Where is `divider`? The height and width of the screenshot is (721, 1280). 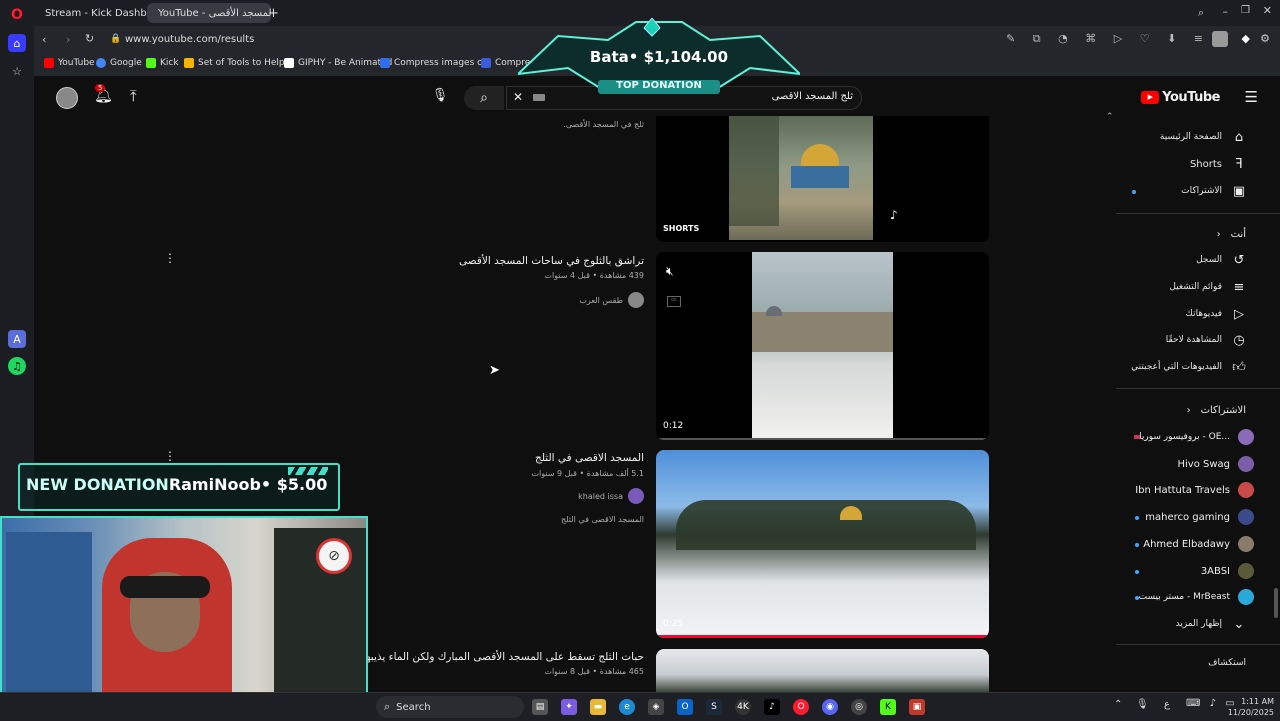
divider is located at coordinates (1198, 213).